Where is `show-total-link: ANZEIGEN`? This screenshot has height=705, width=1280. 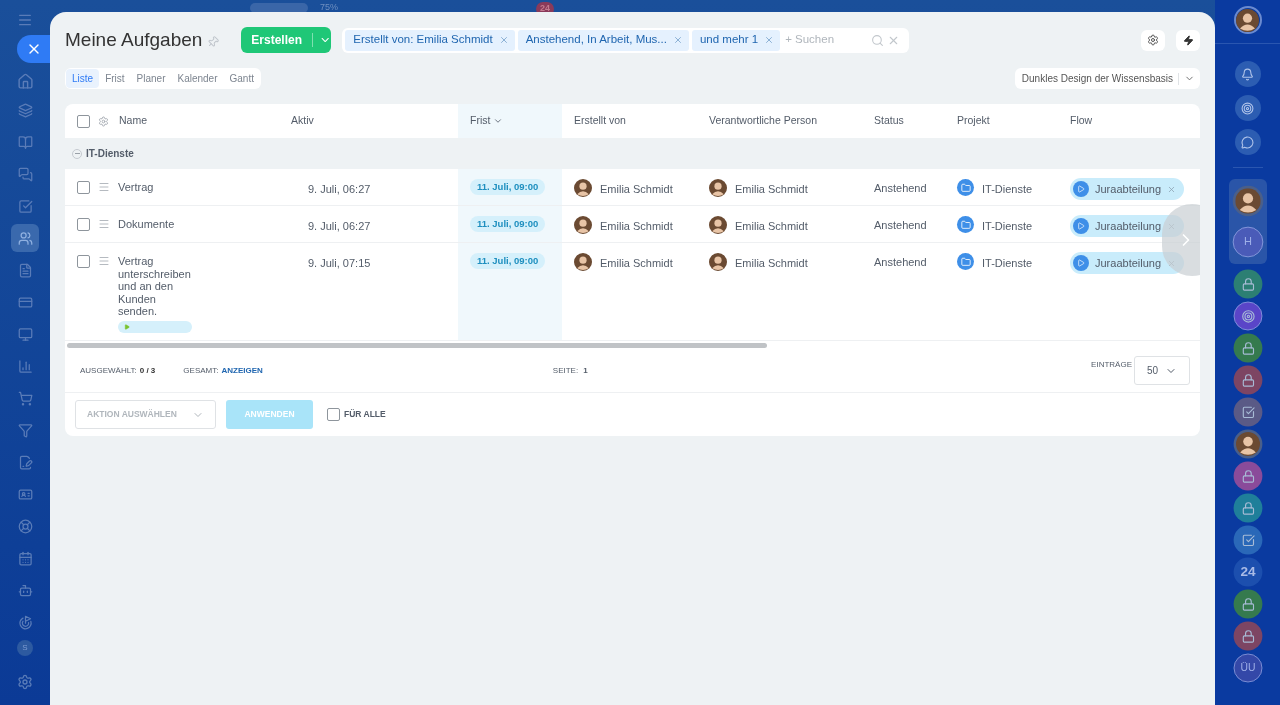 show-total-link: ANZEIGEN is located at coordinates (242, 370).